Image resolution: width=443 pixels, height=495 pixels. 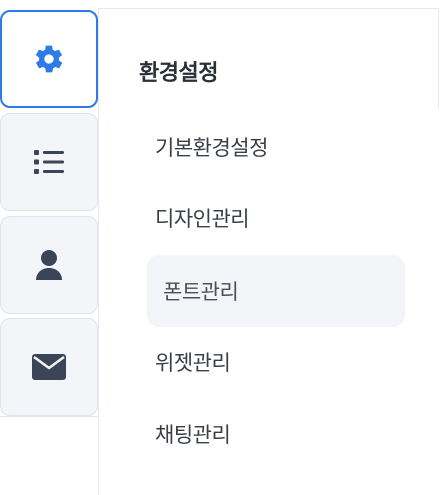 I want to click on list-icon, so click(x=49, y=162).